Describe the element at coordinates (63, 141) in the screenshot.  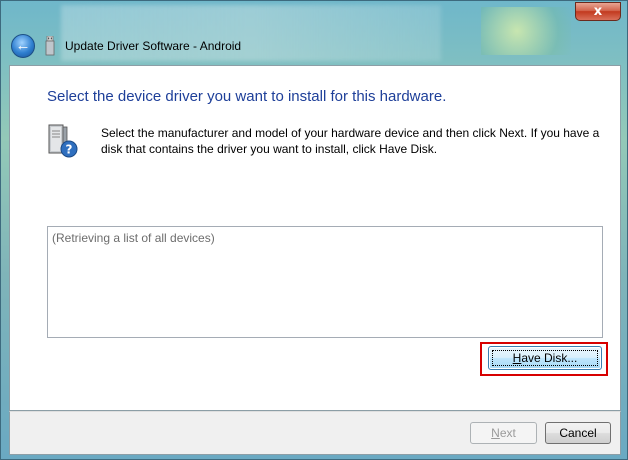
I see `hardware-unknown-device-icon: ?` at that location.